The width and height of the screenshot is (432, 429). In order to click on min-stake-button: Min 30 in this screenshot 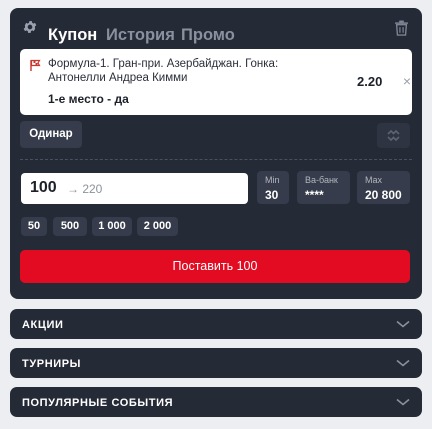, I will do `click(273, 187)`.